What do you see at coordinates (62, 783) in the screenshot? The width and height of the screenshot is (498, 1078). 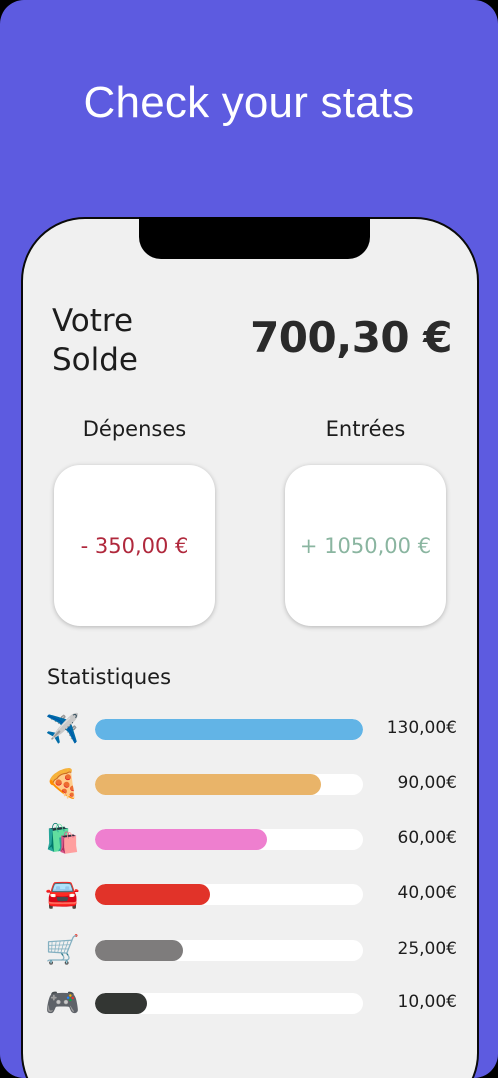 I see `pizza-icon: 🍕` at bounding box center [62, 783].